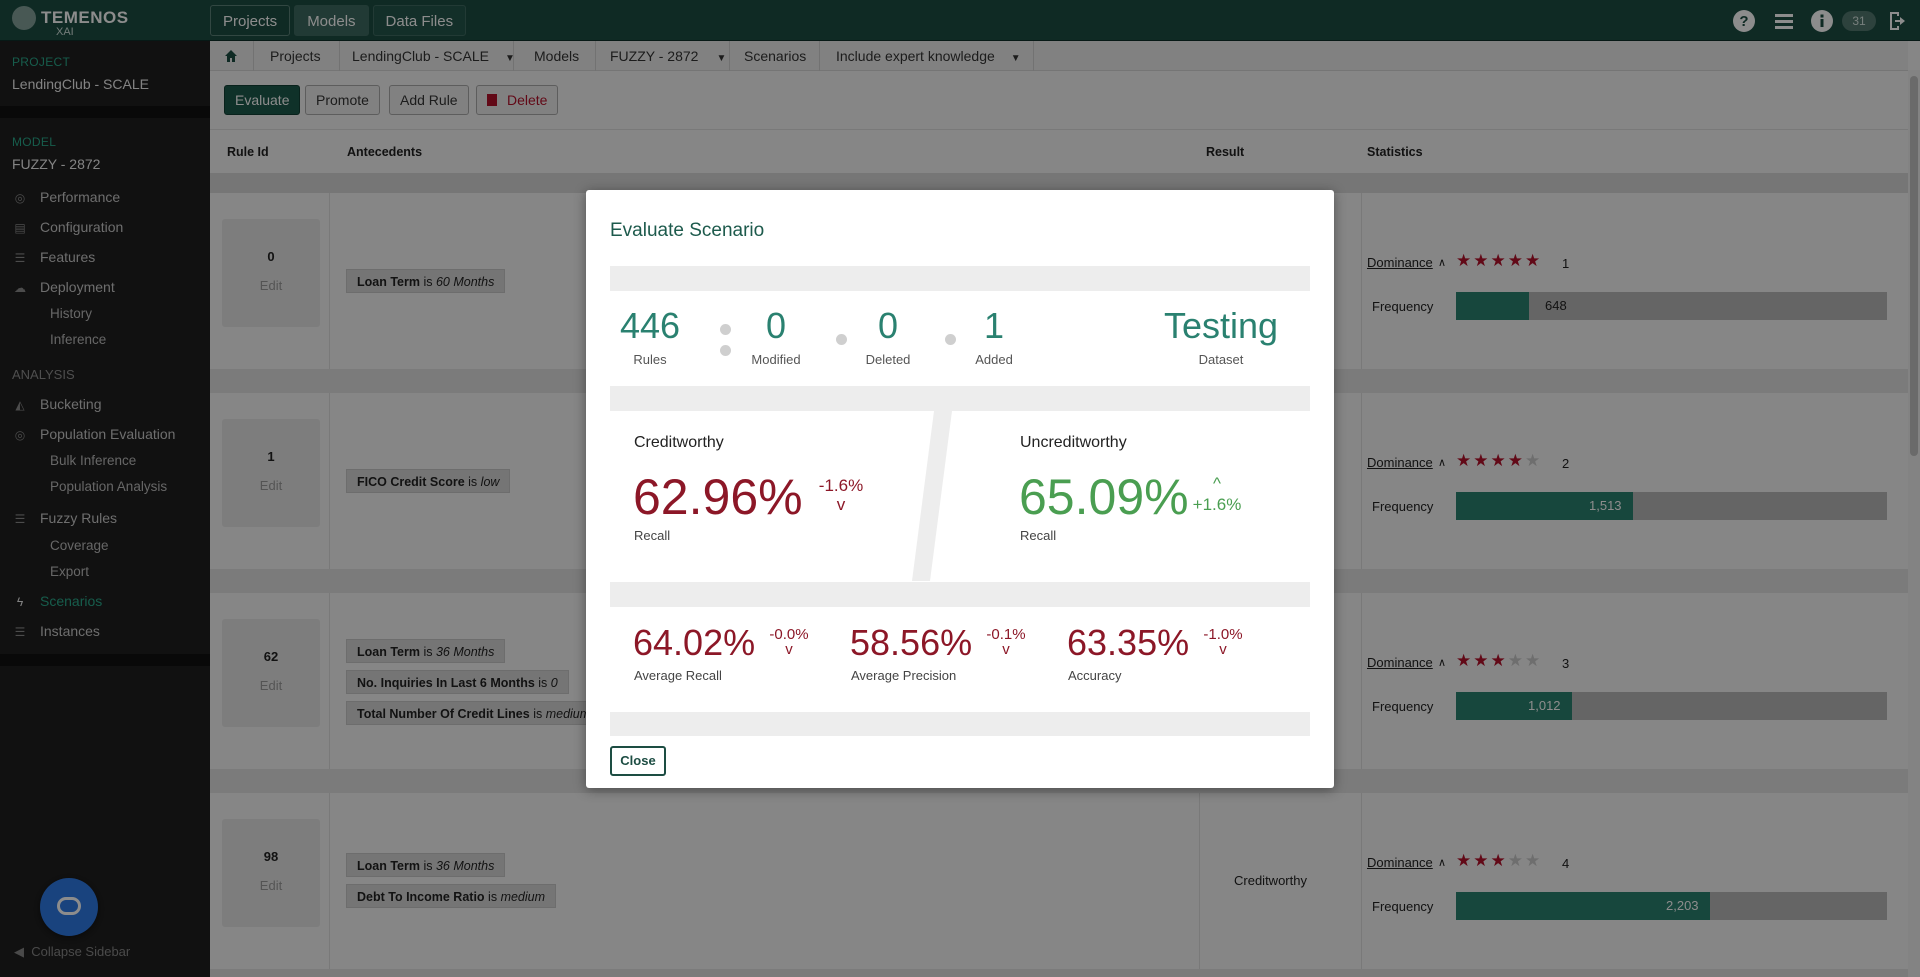 The width and height of the screenshot is (1920, 977). Describe the element at coordinates (888, 359) in the screenshot. I see `stat-deleted-label: Deleted` at that location.